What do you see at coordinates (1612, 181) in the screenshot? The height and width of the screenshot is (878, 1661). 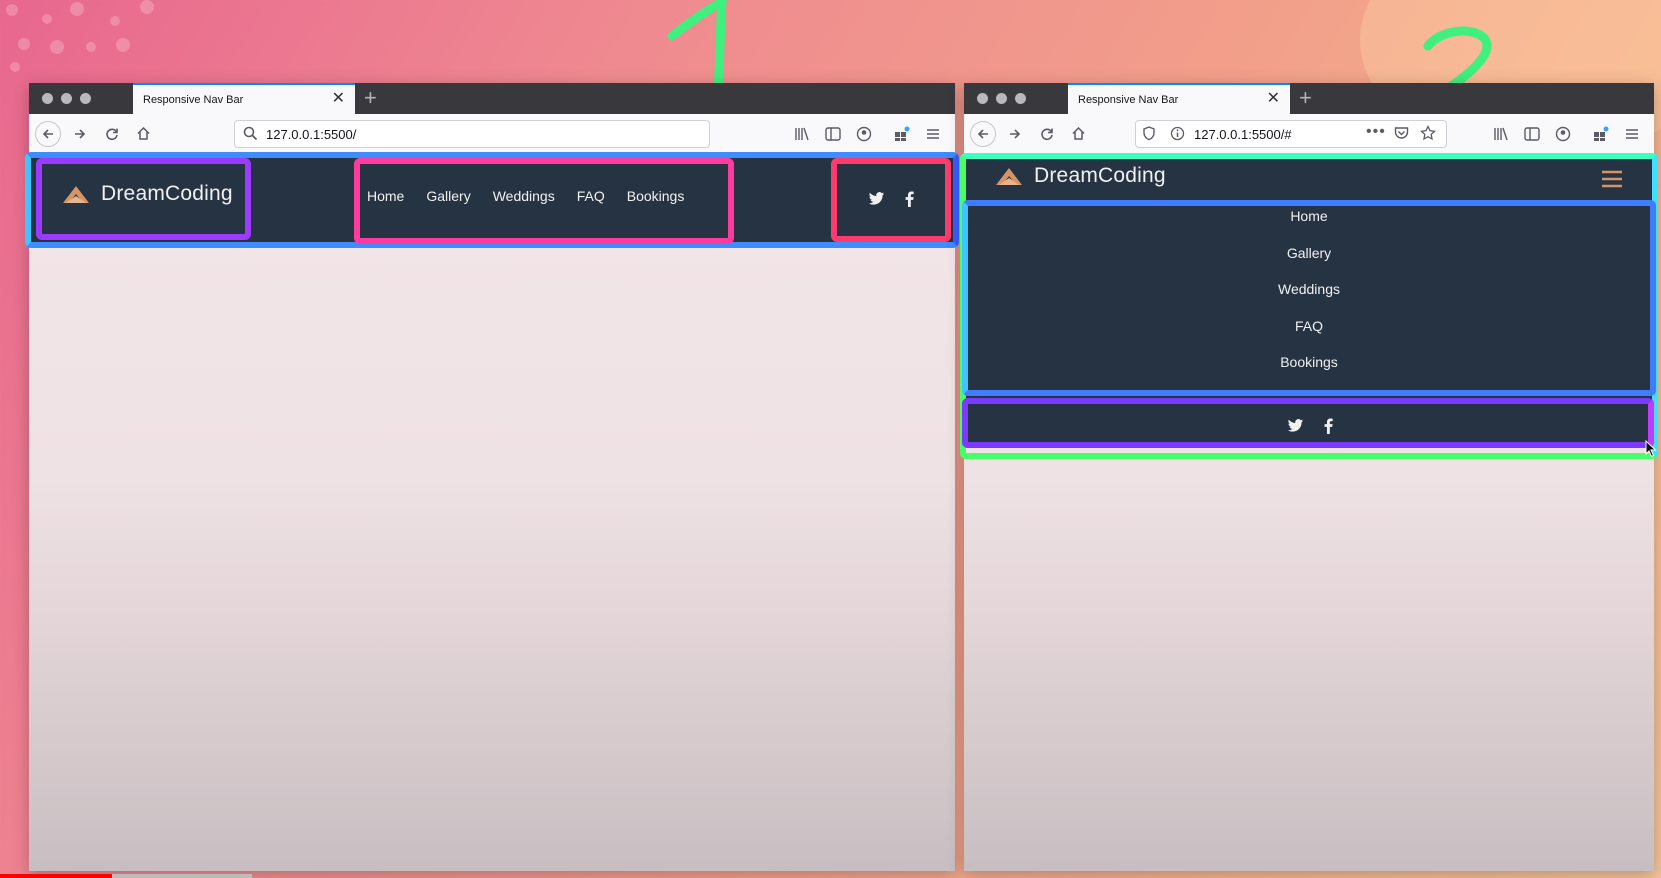 I see `hamburger-icon` at bounding box center [1612, 181].